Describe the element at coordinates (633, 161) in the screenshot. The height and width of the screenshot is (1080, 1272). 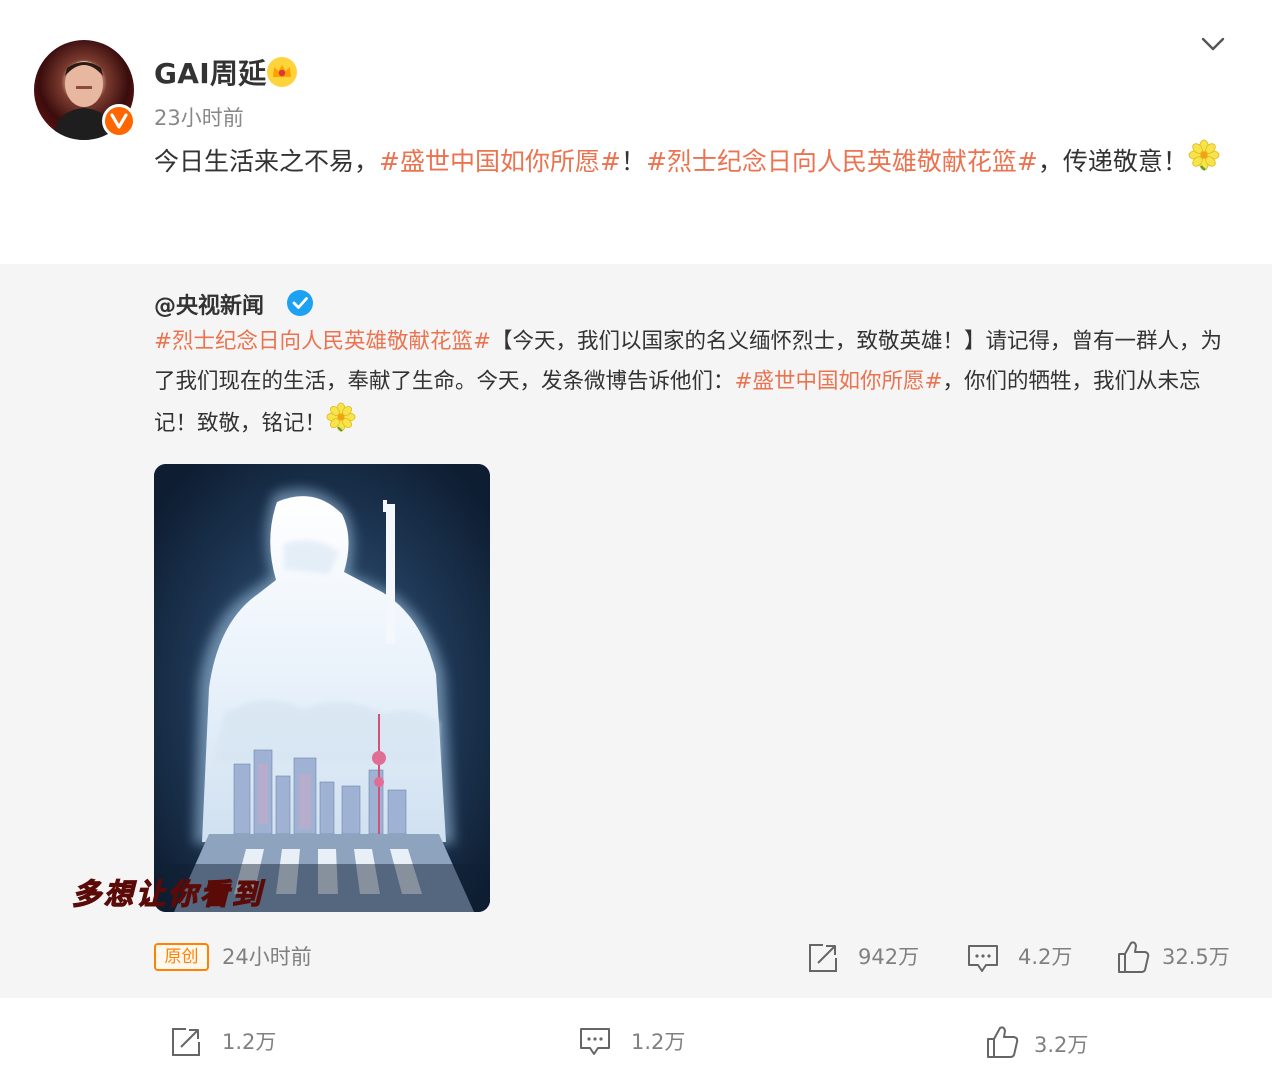
I see `post-text-segment: ！` at that location.